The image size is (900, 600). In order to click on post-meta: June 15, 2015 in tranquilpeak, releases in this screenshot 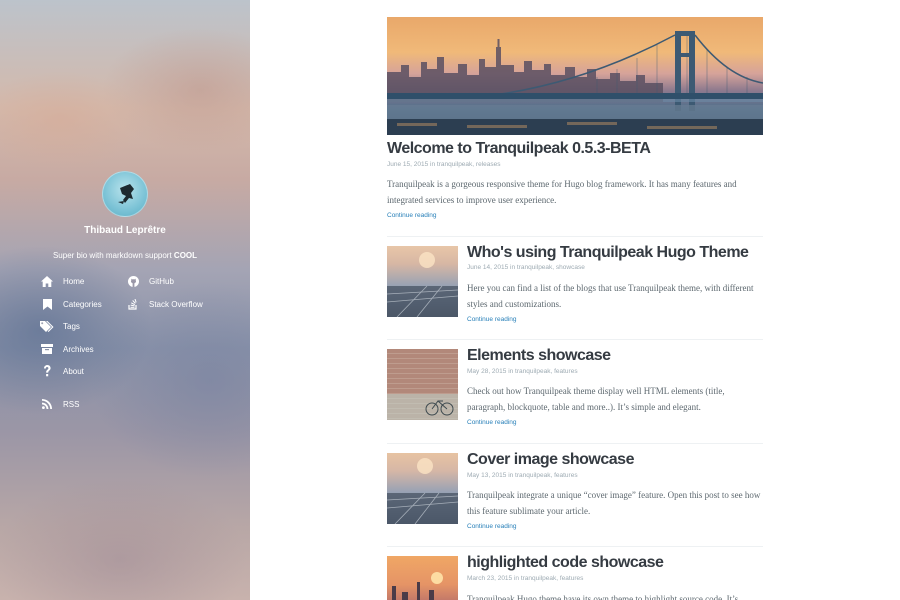, I will do `click(444, 164)`.